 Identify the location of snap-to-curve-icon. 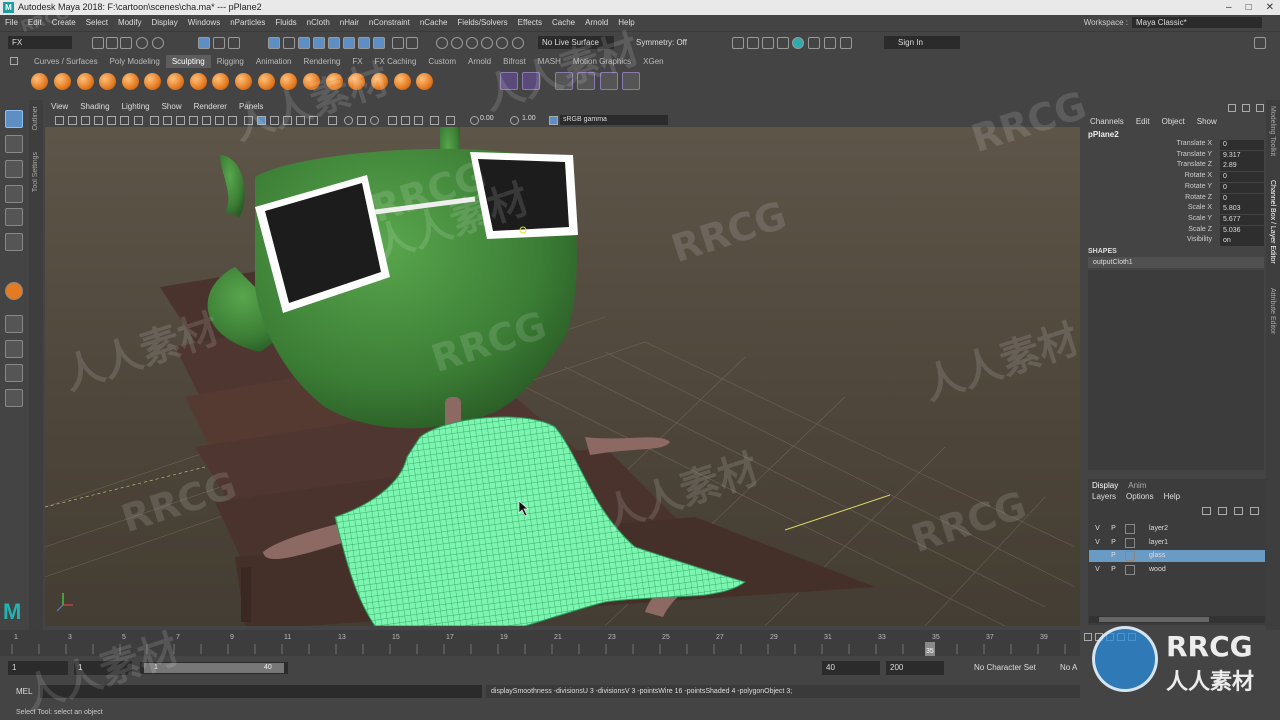
(457, 43).